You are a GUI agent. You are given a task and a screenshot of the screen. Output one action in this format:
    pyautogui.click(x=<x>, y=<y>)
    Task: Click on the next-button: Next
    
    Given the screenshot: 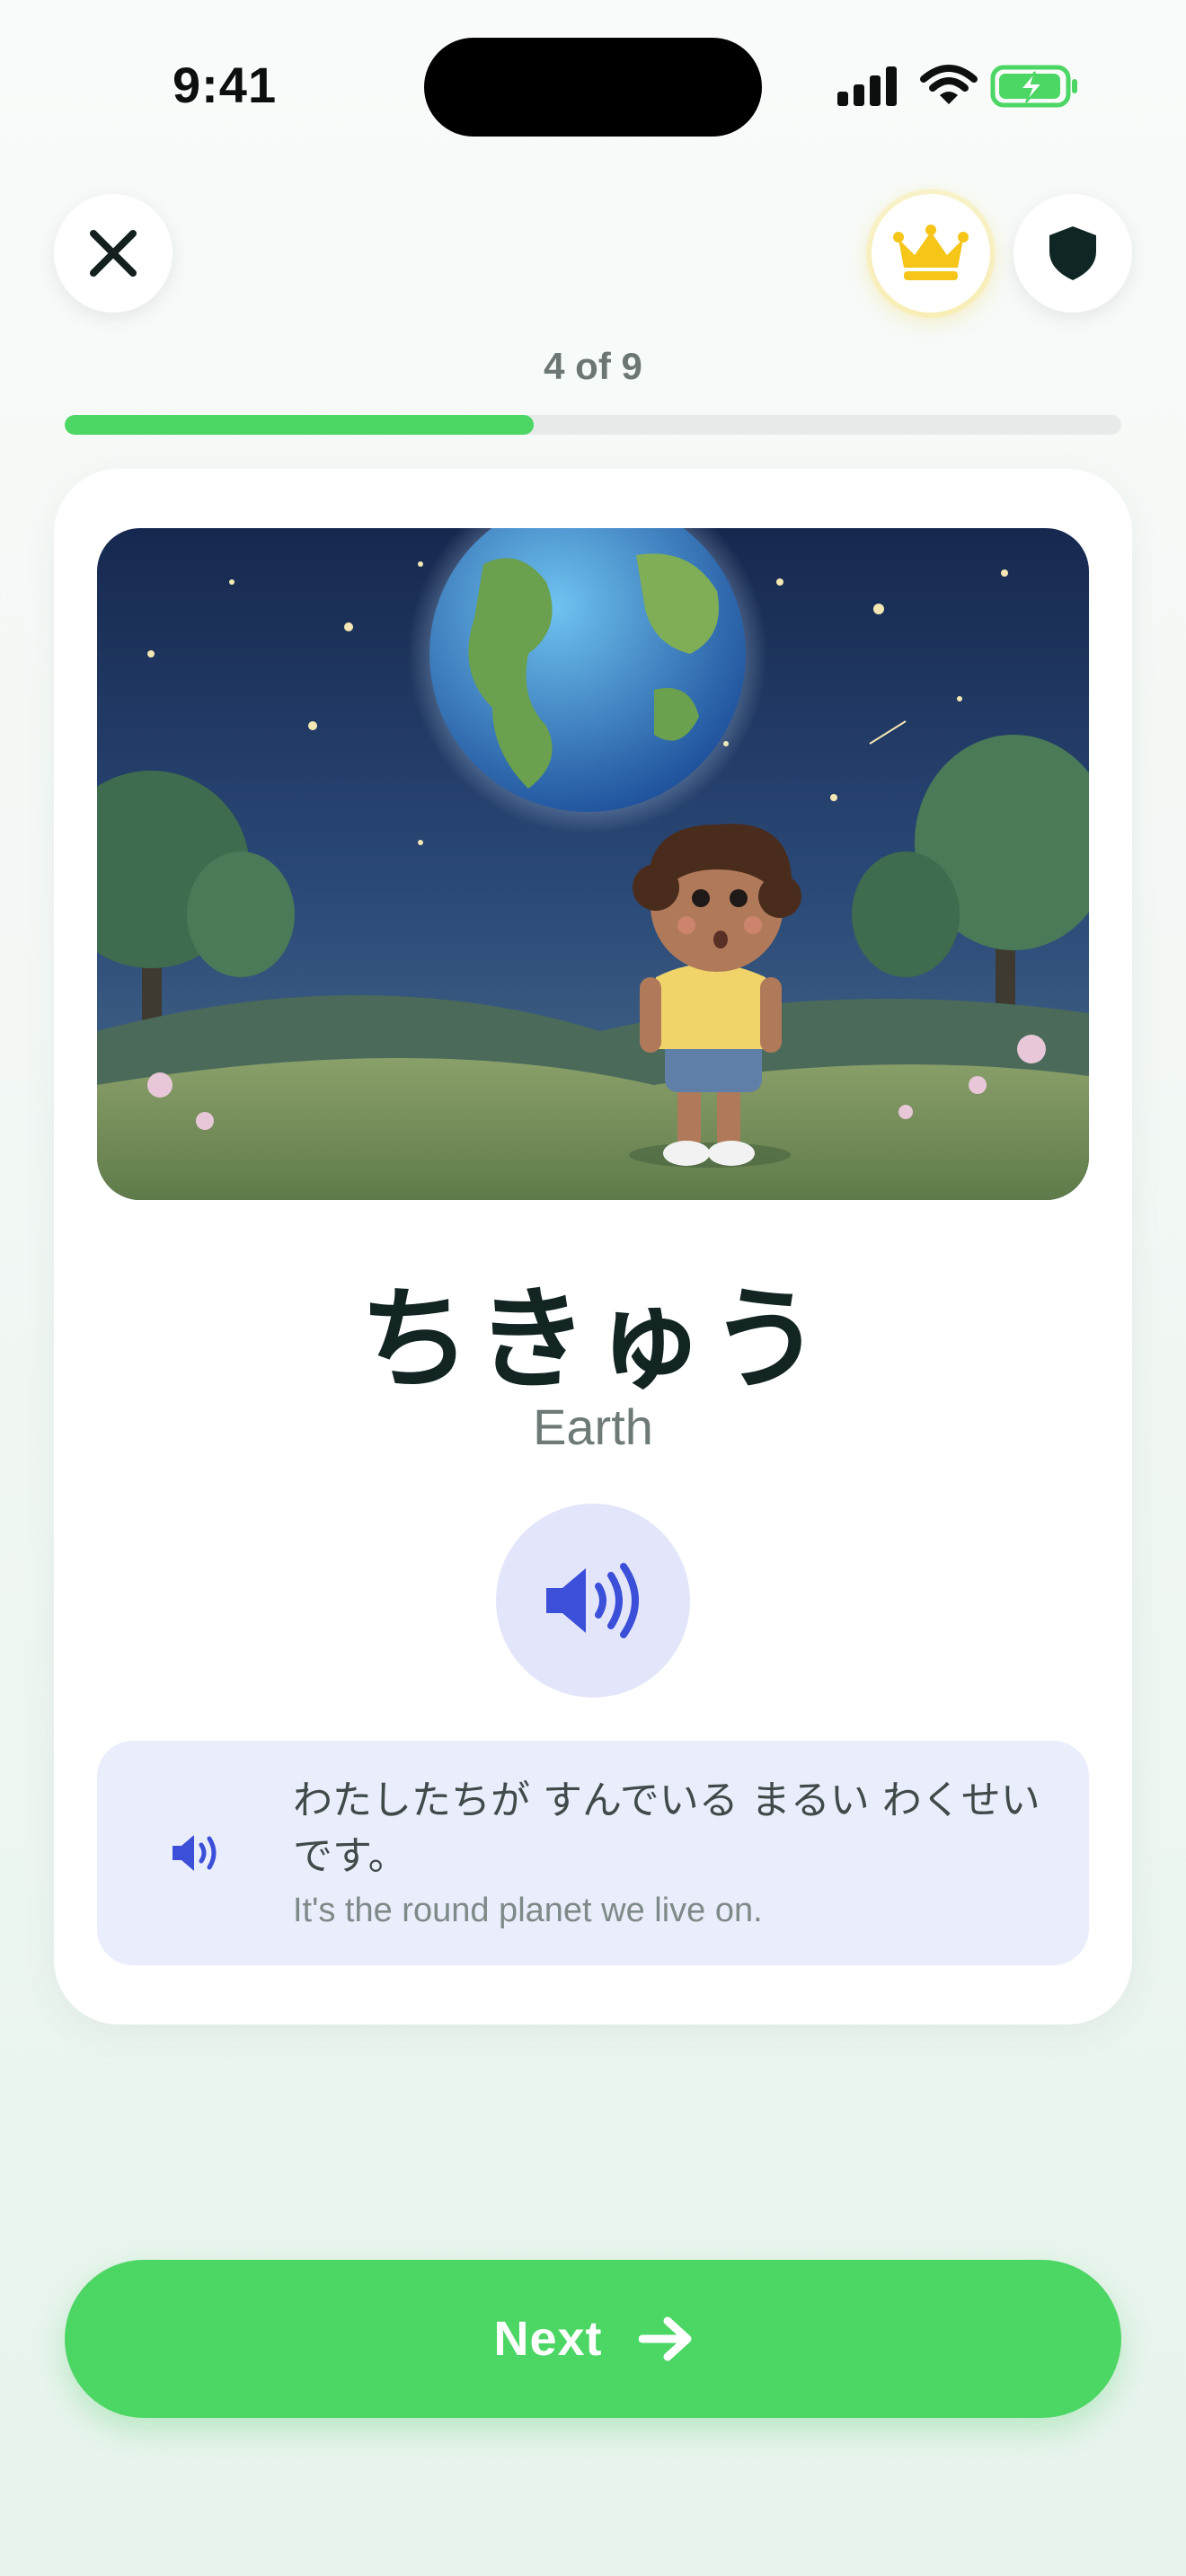 What is the action you would take?
    pyautogui.click(x=593, y=2339)
    